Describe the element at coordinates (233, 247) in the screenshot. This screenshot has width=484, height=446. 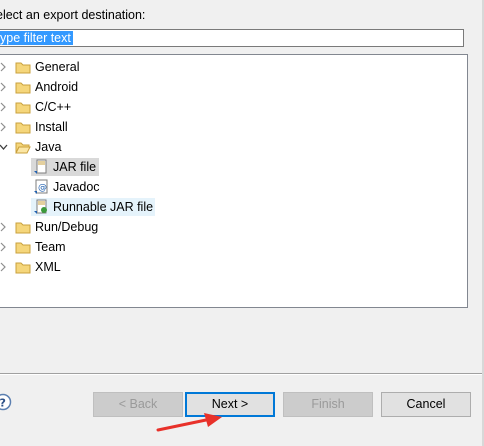
I see `tree-item-team: Team` at that location.